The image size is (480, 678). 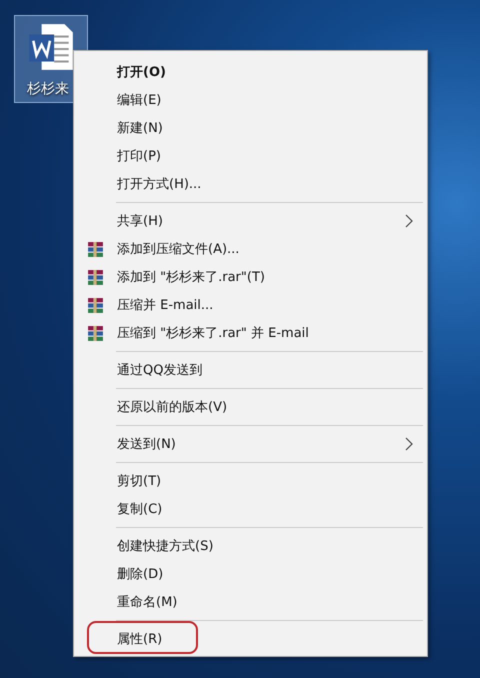 I want to click on menu-item-label: 编辑(E), so click(x=139, y=100).